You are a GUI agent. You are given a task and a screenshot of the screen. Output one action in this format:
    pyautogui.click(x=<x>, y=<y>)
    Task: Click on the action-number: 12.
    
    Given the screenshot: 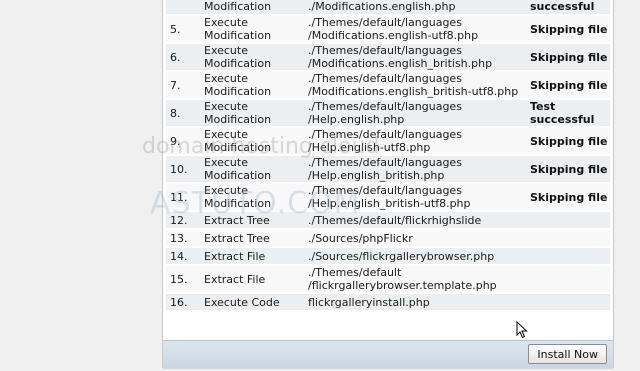 What is the action you would take?
    pyautogui.click(x=185, y=220)
    